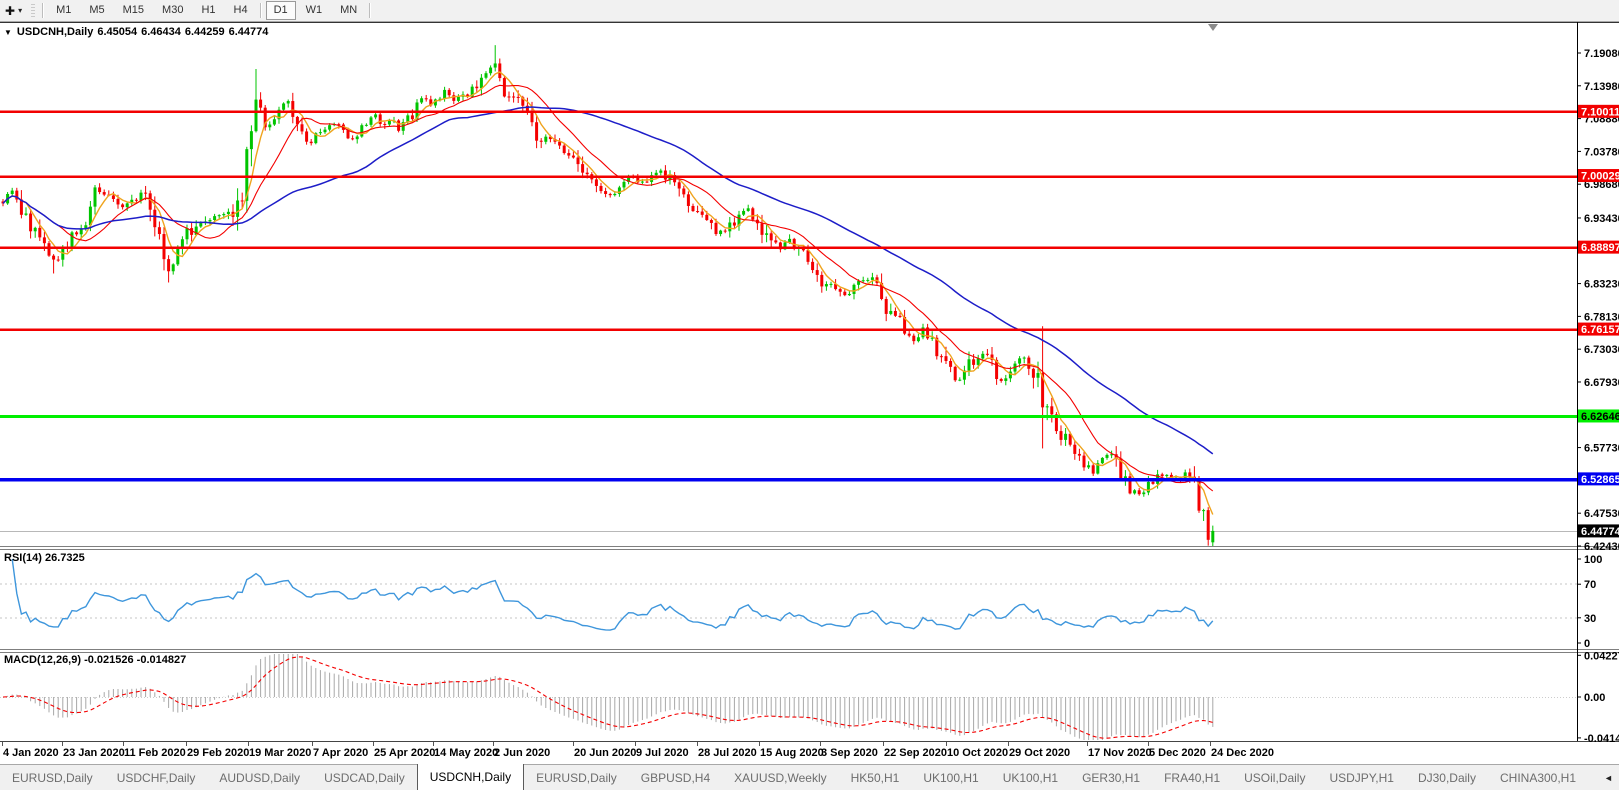 The image size is (1619, 790). What do you see at coordinates (248, 32) in the screenshot?
I see `close-value: 6.44774` at bounding box center [248, 32].